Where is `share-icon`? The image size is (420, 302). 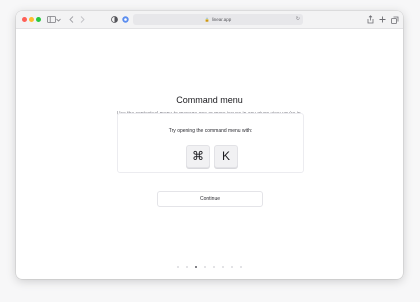
share-icon is located at coordinates (370, 19).